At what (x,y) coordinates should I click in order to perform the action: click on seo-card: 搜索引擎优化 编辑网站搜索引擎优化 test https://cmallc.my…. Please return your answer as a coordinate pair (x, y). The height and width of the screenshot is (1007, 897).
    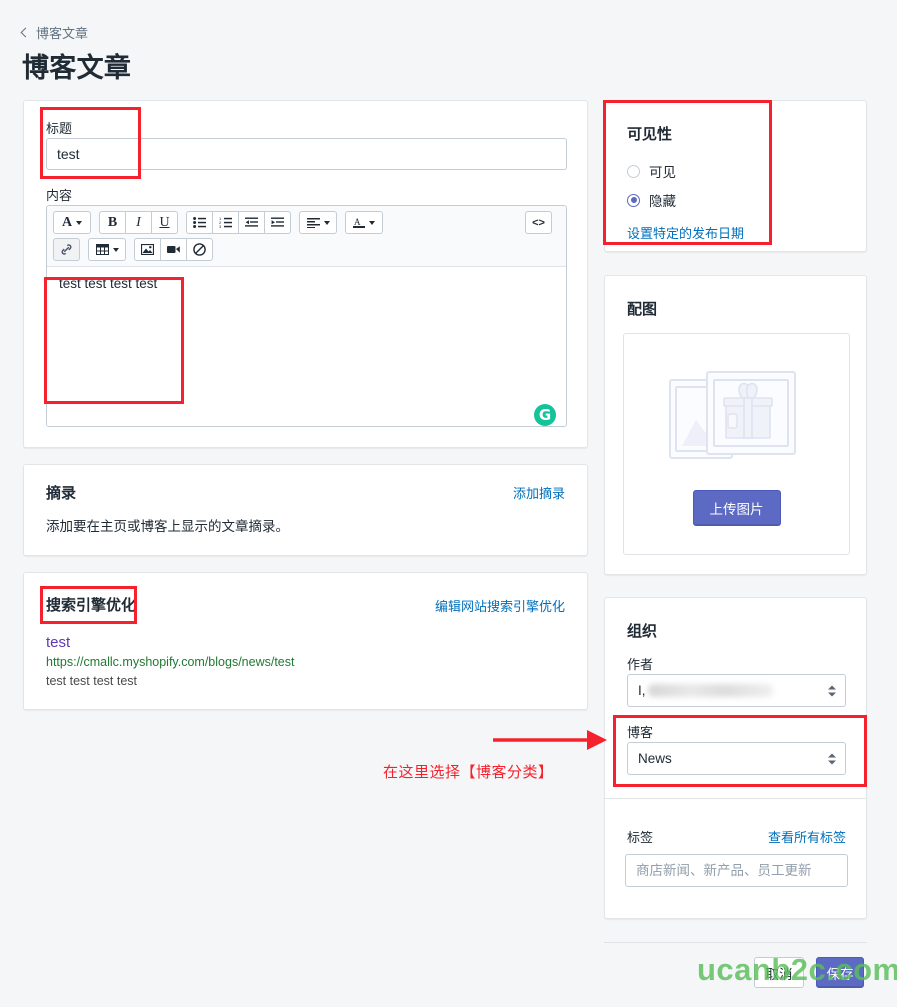
    Looking at the image, I should click on (305, 641).